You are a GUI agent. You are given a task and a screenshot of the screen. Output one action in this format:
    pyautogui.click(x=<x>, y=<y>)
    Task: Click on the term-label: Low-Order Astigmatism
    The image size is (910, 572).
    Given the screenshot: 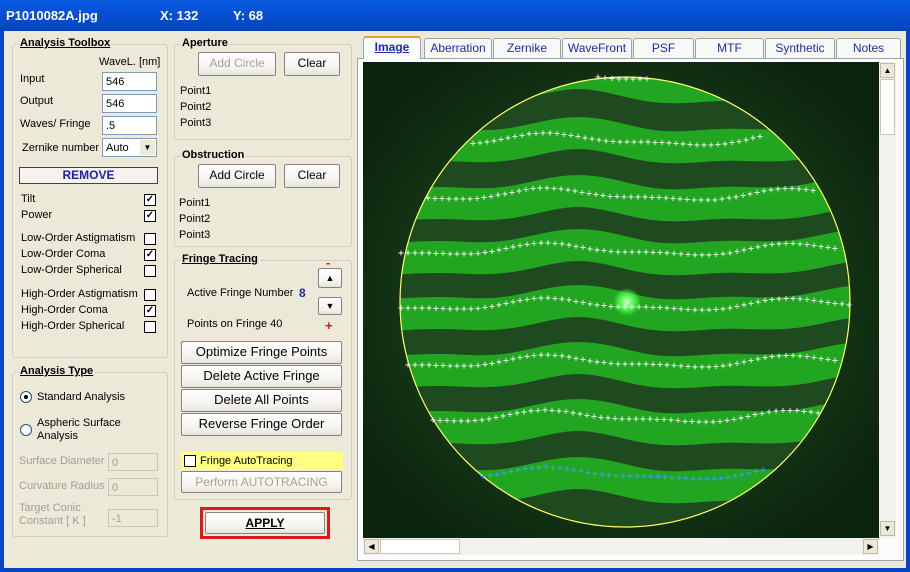 What is the action you would take?
    pyautogui.click(x=78, y=238)
    